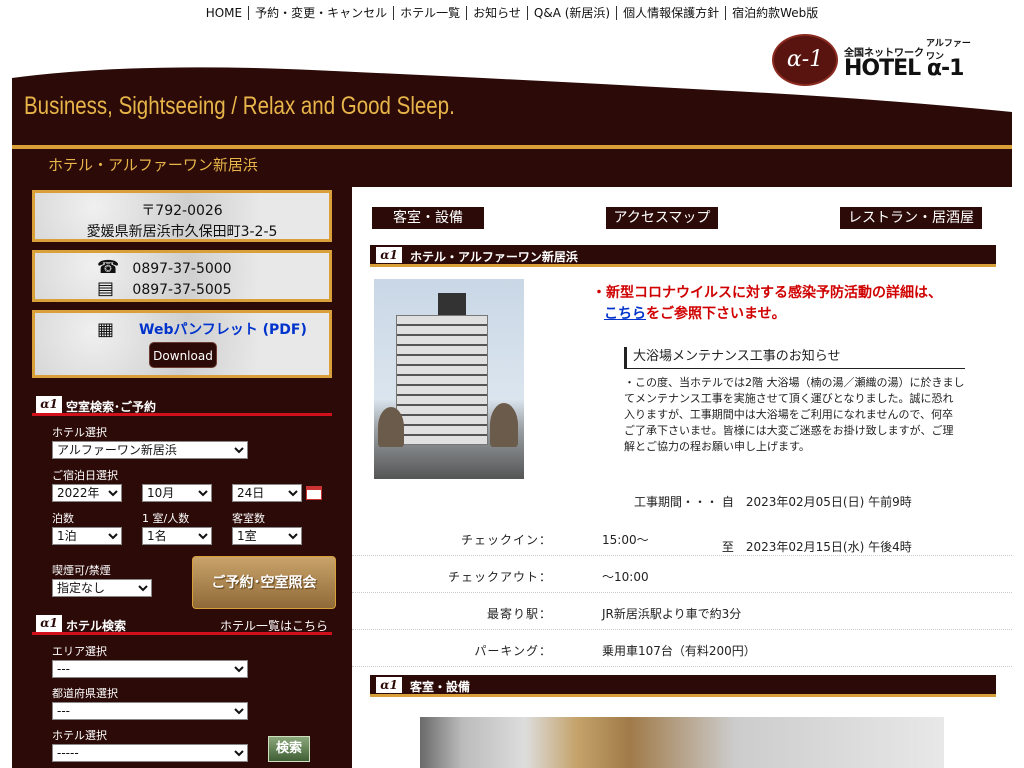  I want to click on date-label: ご宿泊日選択, so click(85, 475).